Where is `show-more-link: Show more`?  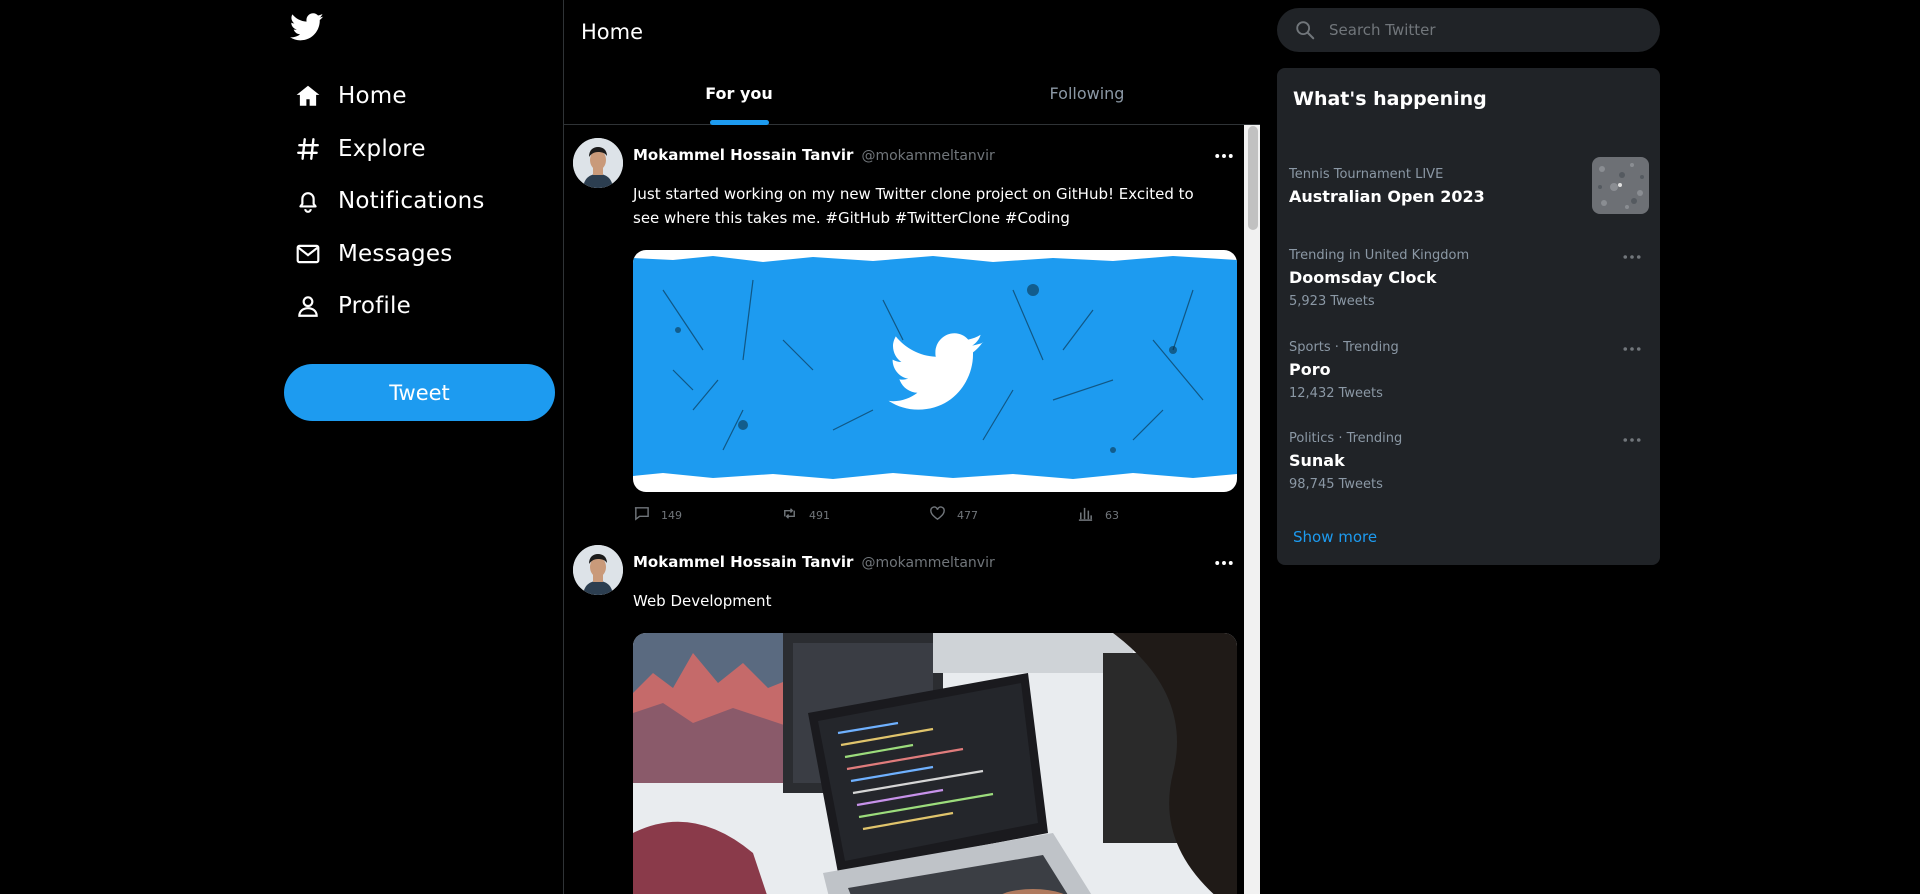
show-more-link: Show more is located at coordinates (1335, 537).